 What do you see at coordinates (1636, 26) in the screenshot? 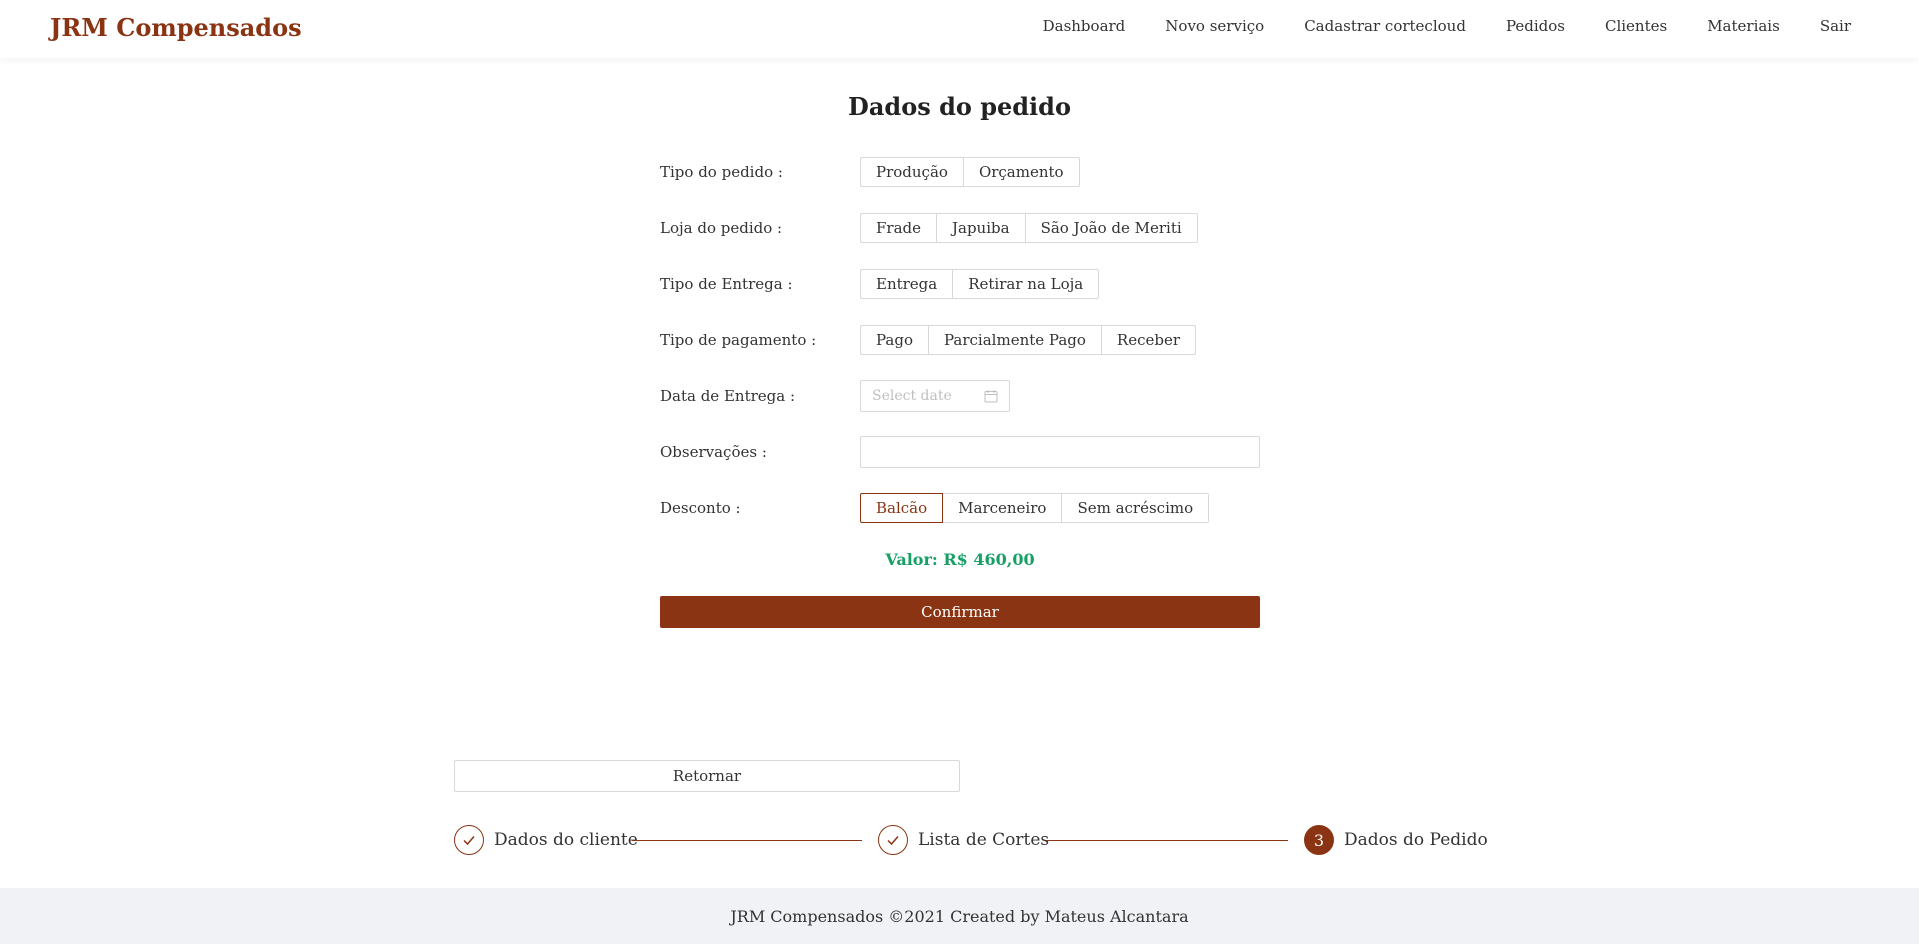
I see `nav-clientes: Clientes` at bounding box center [1636, 26].